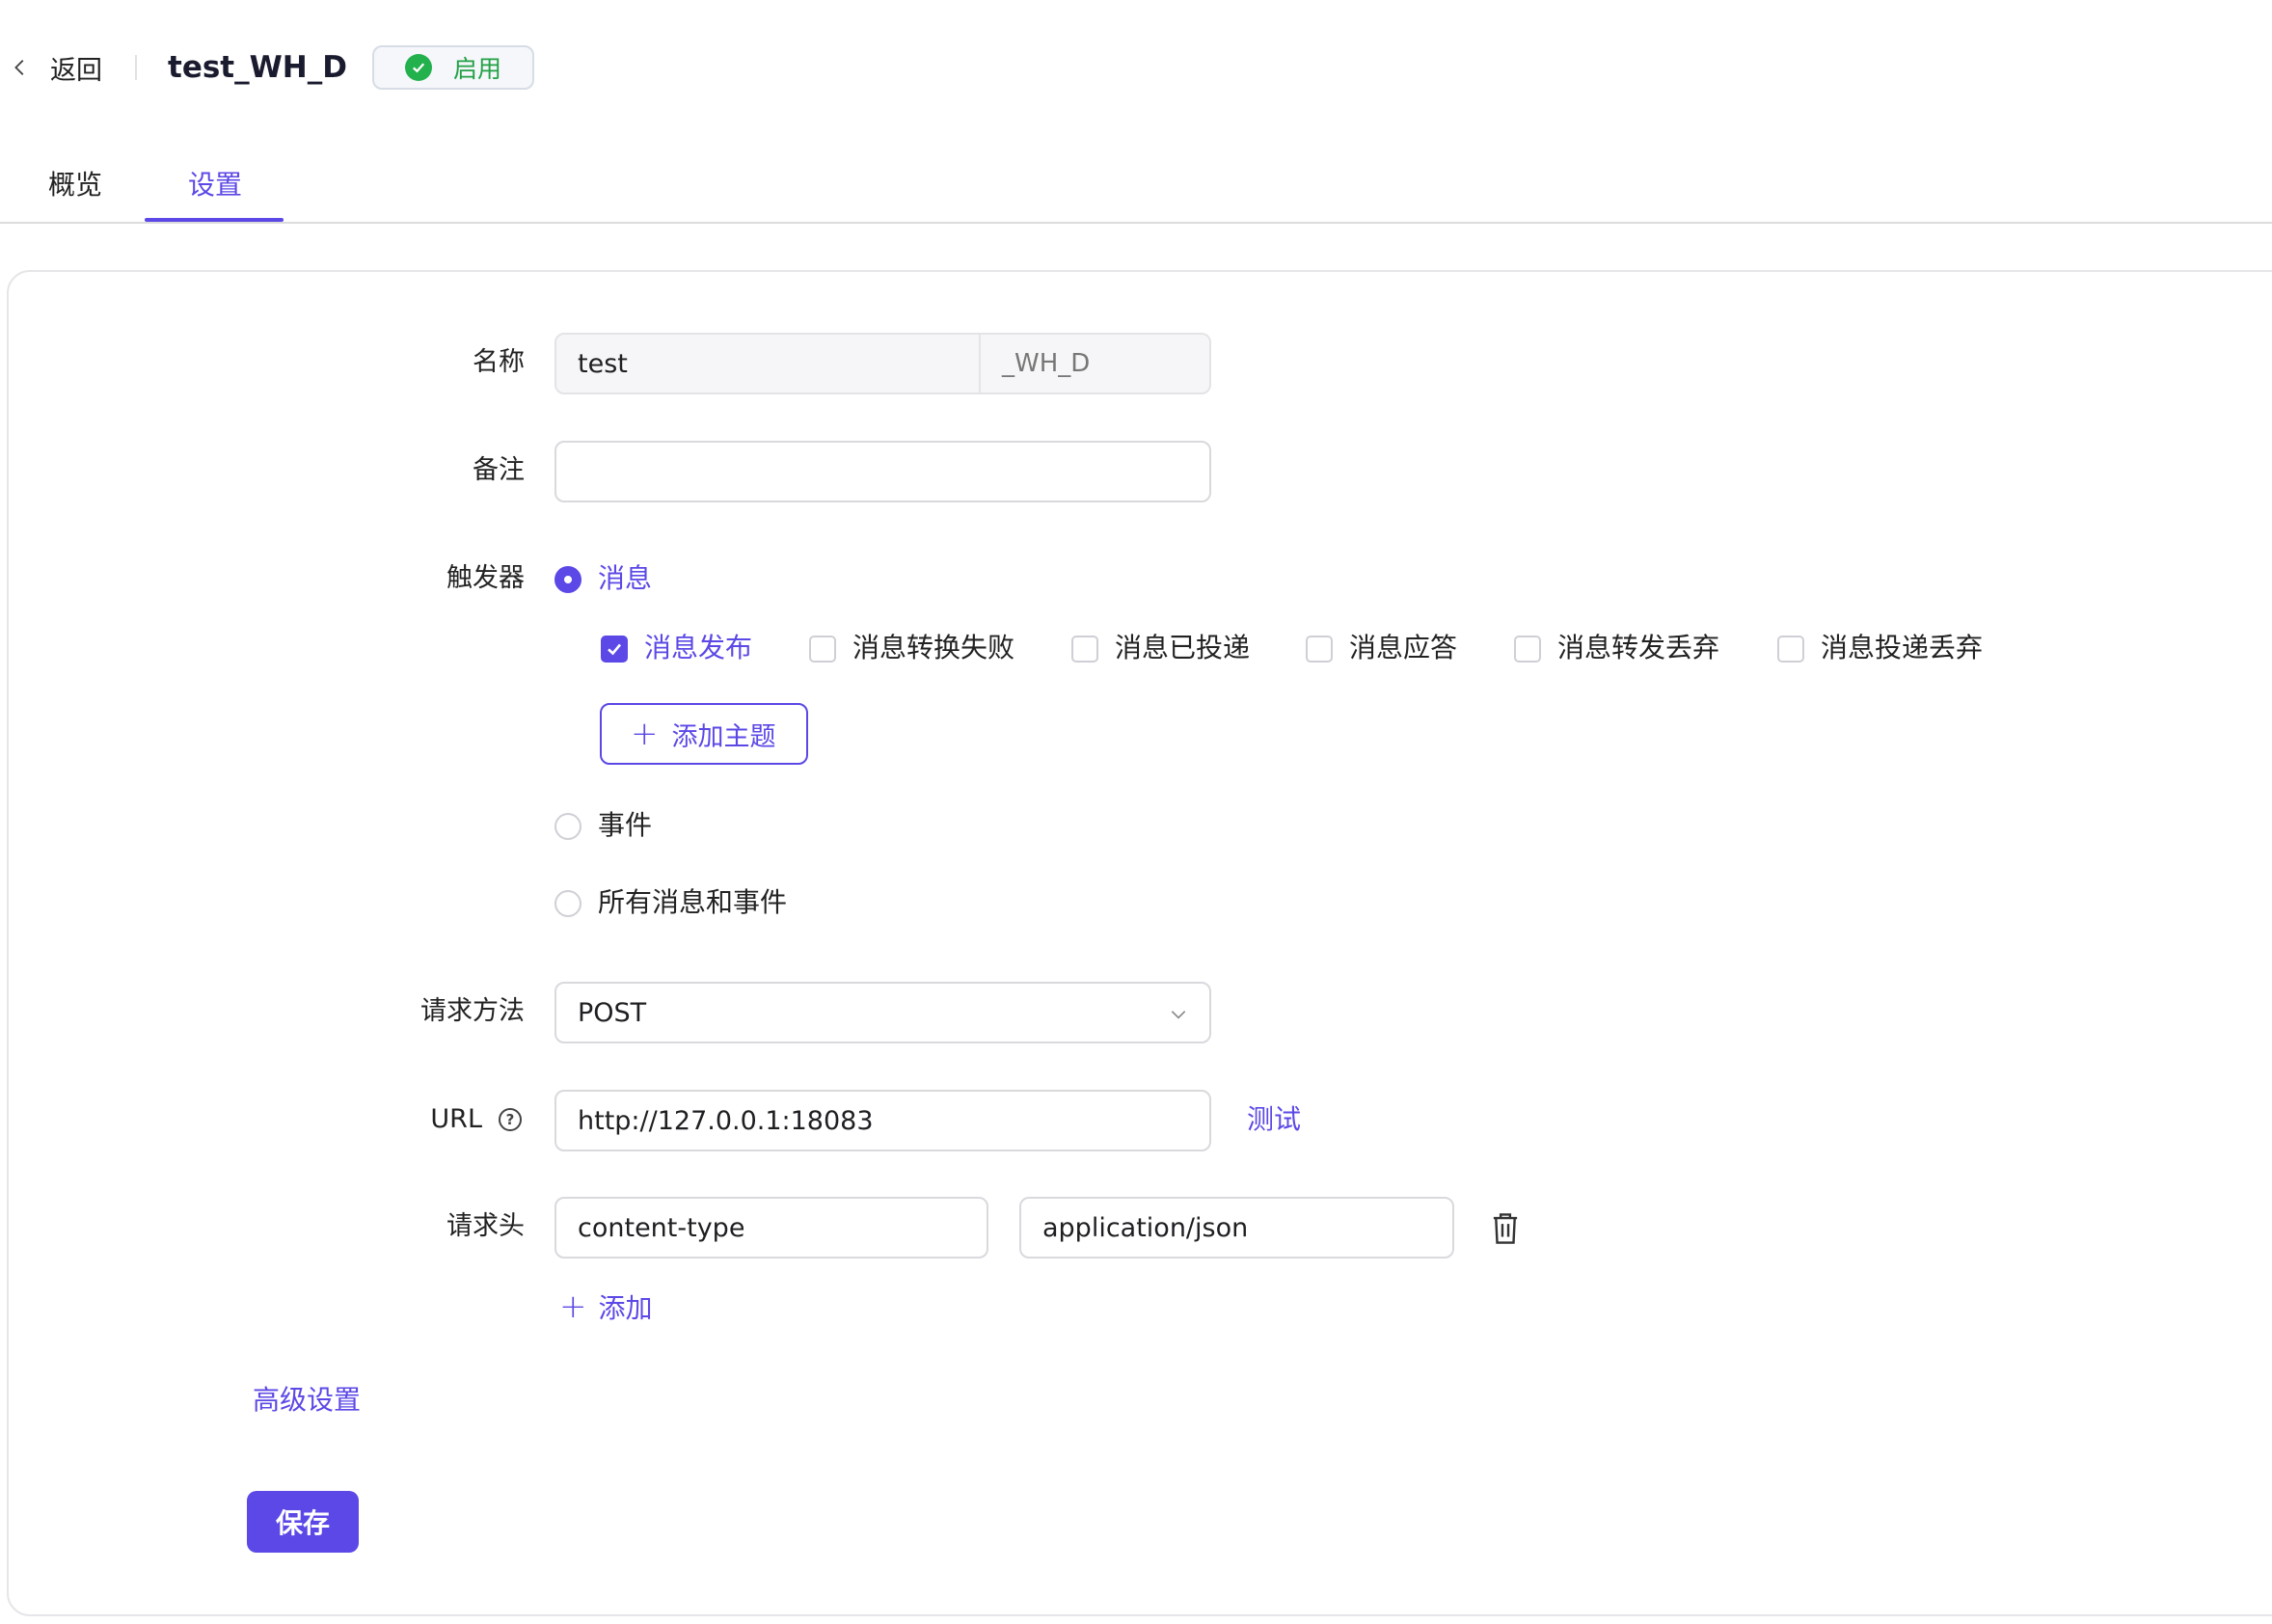 Image resolution: width=2272 pixels, height=1624 pixels. I want to click on name-suffix: _WH_D, so click(1095, 363).